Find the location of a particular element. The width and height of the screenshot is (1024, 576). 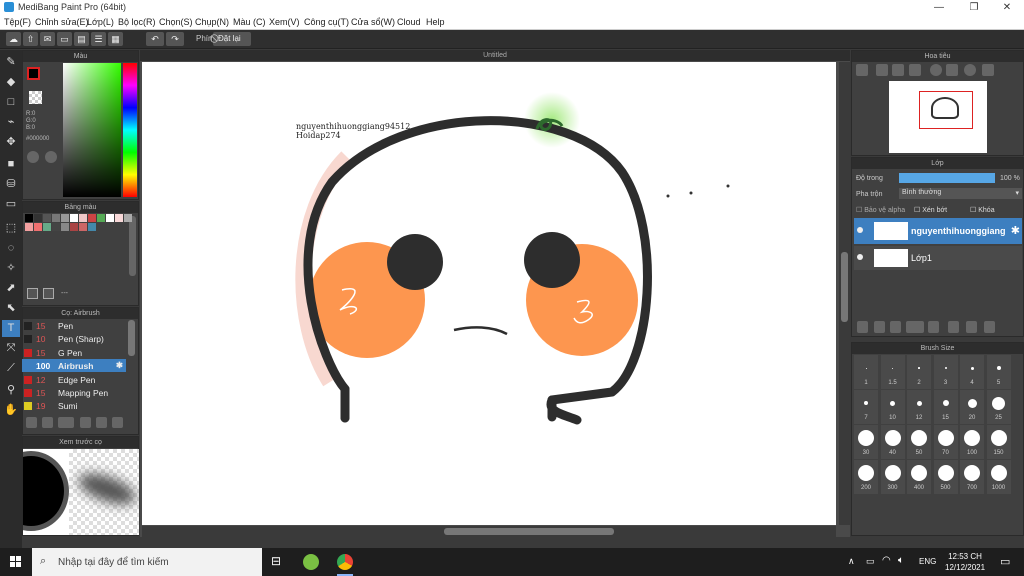

menu-layer: Lớp(L) is located at coordinates (100, 22).